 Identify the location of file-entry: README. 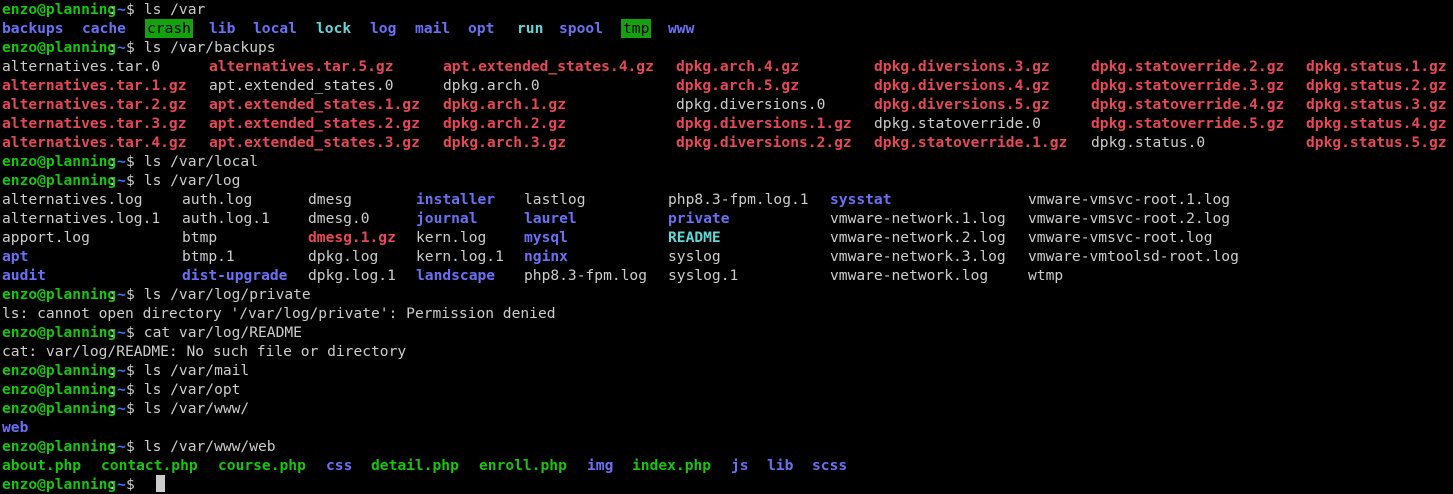
(694, 237).